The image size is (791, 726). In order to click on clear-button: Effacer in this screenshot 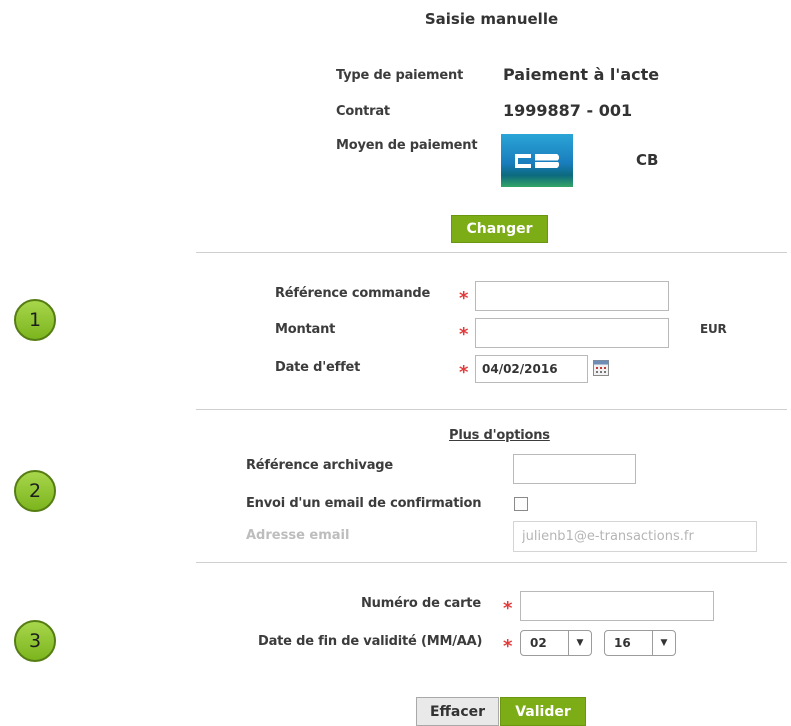, I will do `click(457, 711)`.